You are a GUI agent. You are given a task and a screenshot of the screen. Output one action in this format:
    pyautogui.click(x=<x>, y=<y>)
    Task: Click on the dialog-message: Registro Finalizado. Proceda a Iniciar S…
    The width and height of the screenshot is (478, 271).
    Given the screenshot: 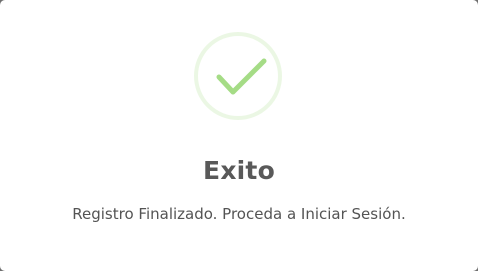 What is the action you would take?
    pyautogui.click(x=239, y=214)
    